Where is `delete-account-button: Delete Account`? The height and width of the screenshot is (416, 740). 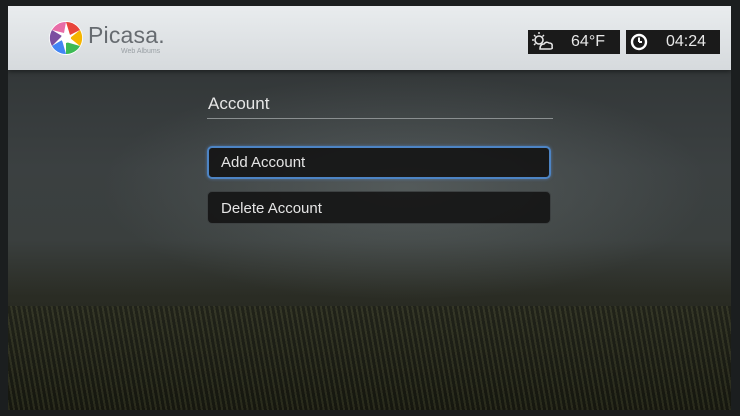
delete-account-button: Delete Account is located at coordinates (379, 207).